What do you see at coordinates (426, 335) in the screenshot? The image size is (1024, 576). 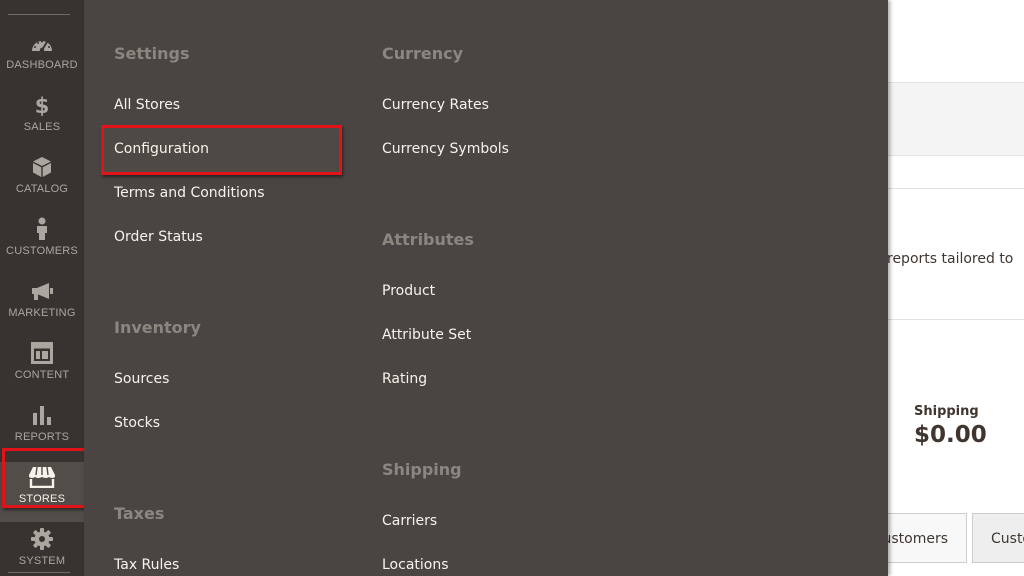 I see `link-attribute-set: Attribute Set` at bounding box center [426, 335].